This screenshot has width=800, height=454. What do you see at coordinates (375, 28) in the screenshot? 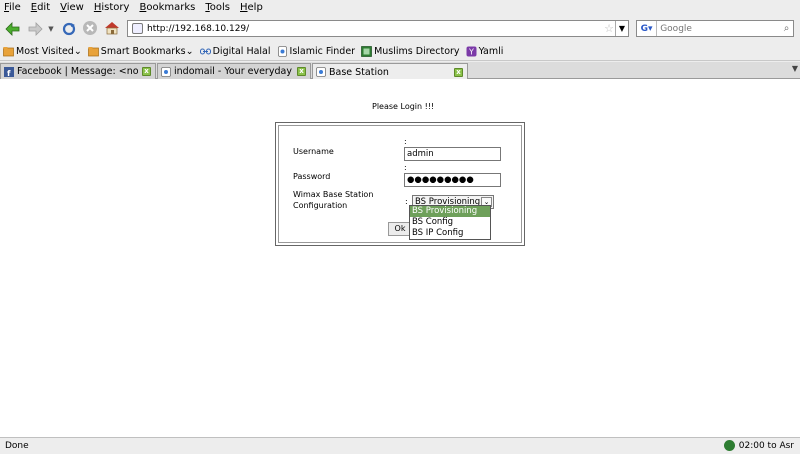
I see `url-input` at bounding box center [375, 28].